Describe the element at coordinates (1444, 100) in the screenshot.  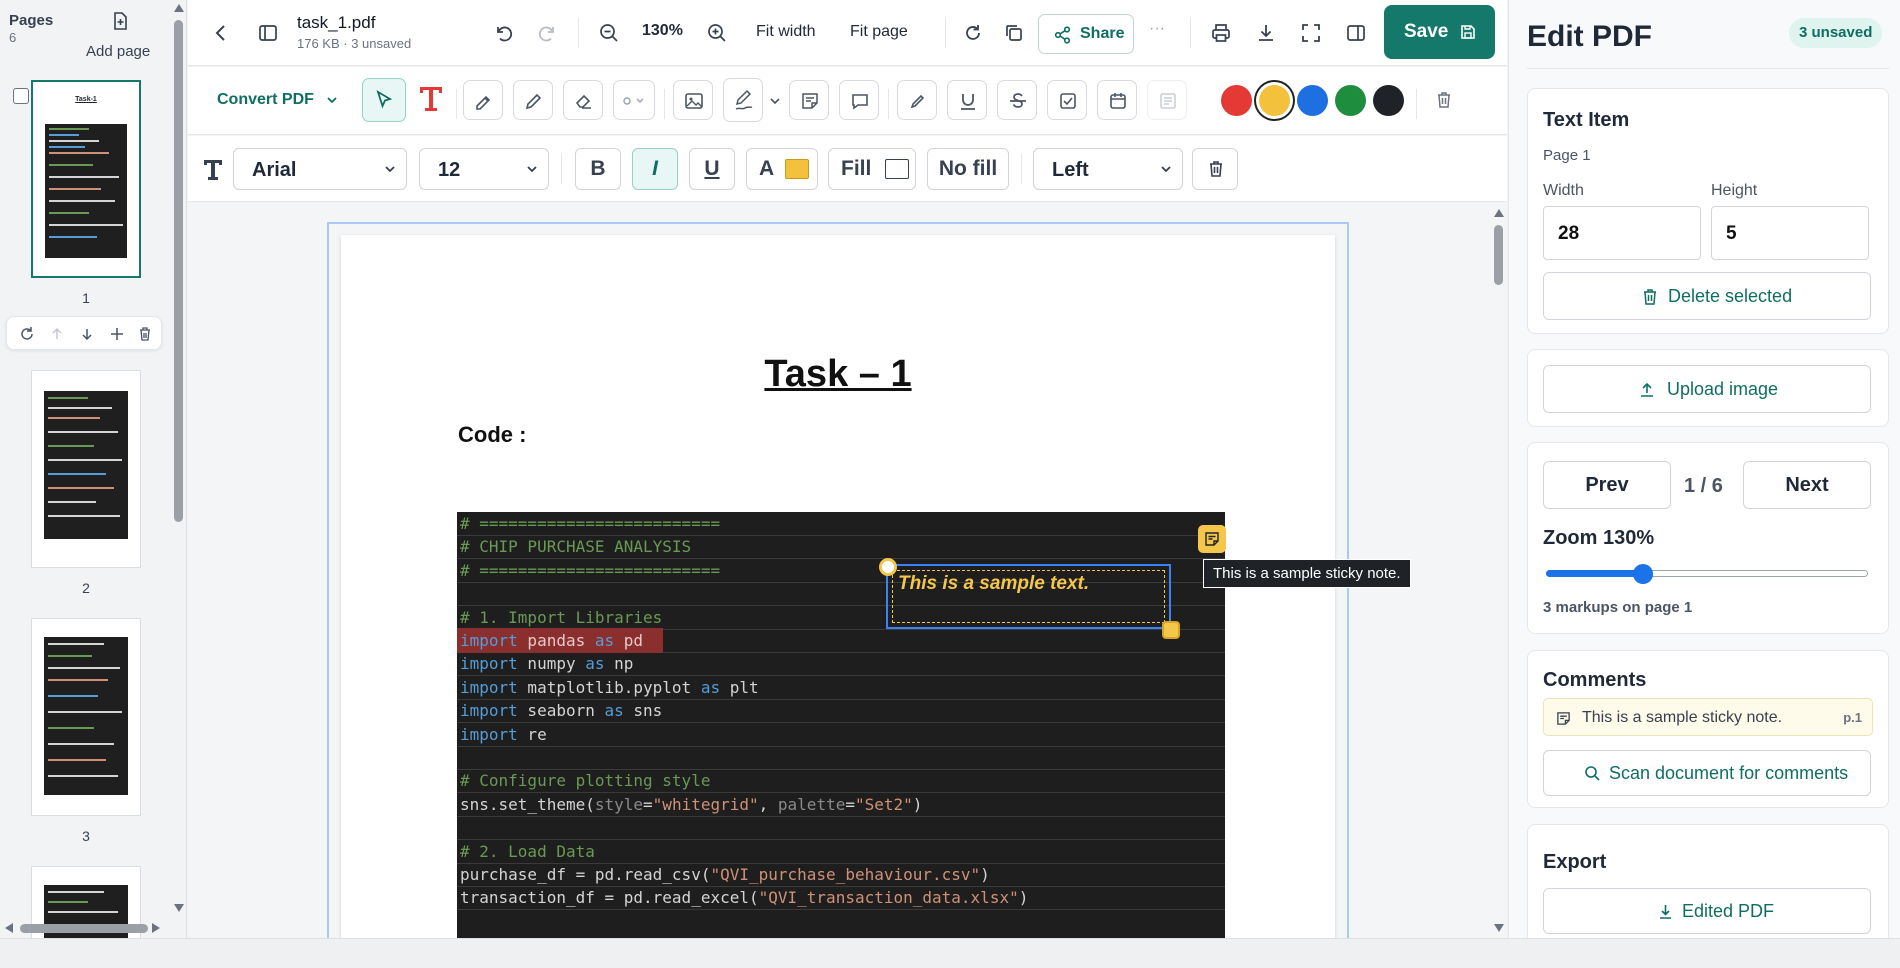
I see `delete-annotation-tool` at that location.